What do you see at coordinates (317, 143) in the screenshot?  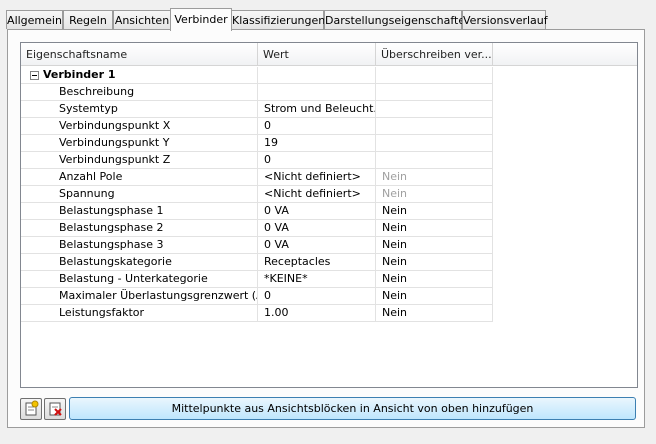 I see `property-value-cell: 19` at bounding box center [317, 143].